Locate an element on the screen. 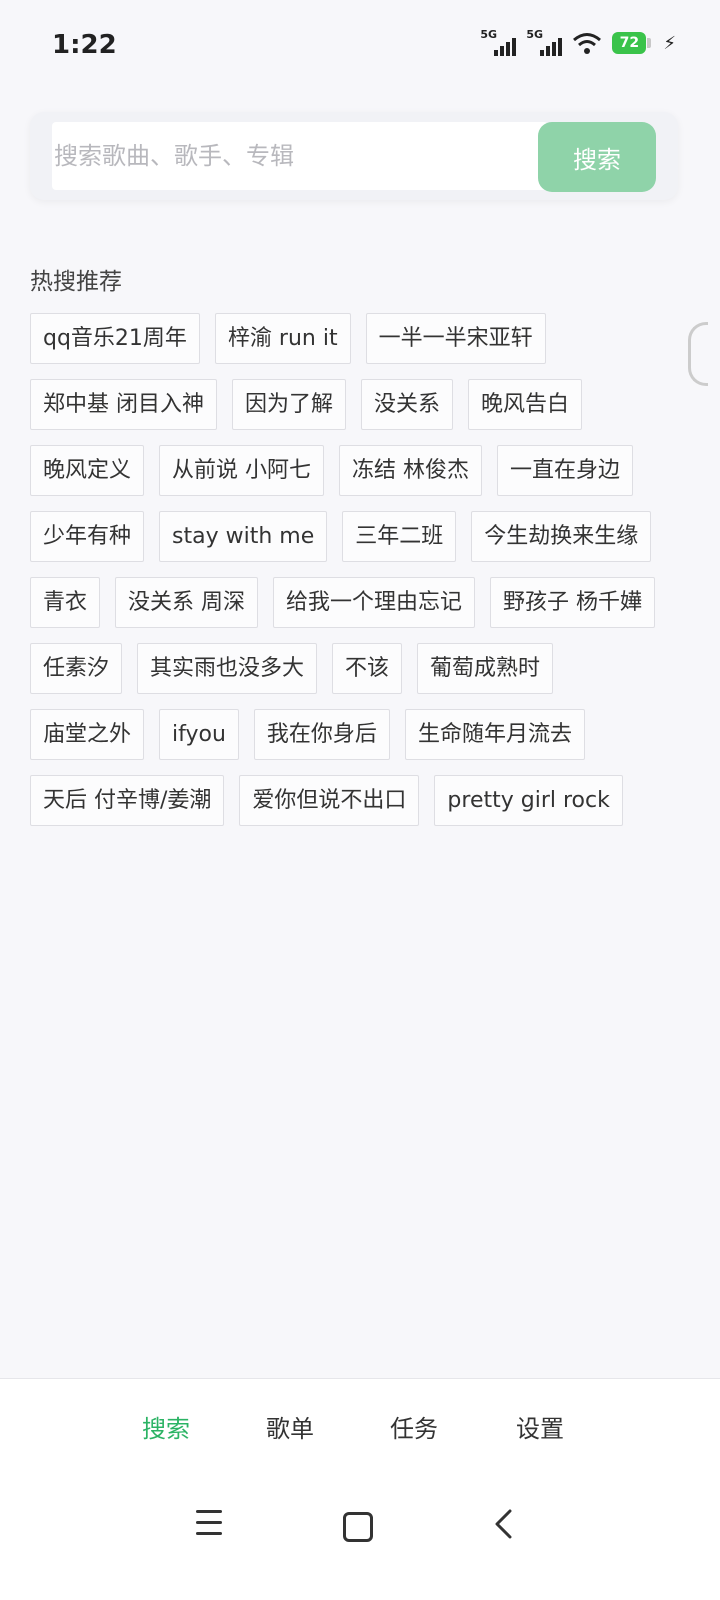 The height and width of the screenshot is (1600, 720). hot-search-tag: 因为了解 is located at coordinates (289, 404).